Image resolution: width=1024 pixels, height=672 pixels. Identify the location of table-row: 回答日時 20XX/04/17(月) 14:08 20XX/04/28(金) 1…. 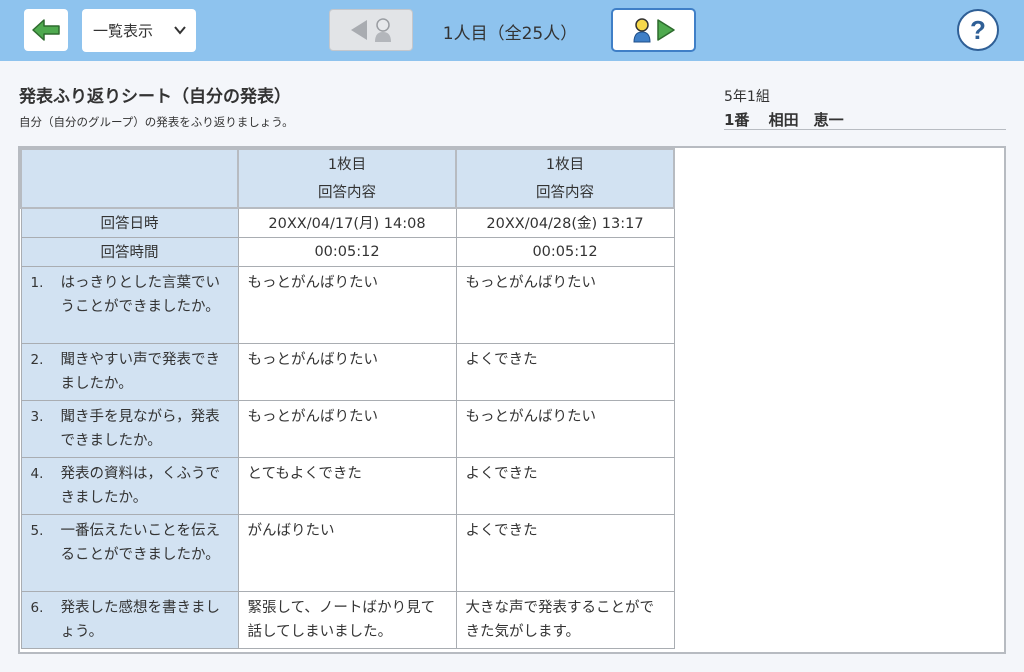
(347, 222).